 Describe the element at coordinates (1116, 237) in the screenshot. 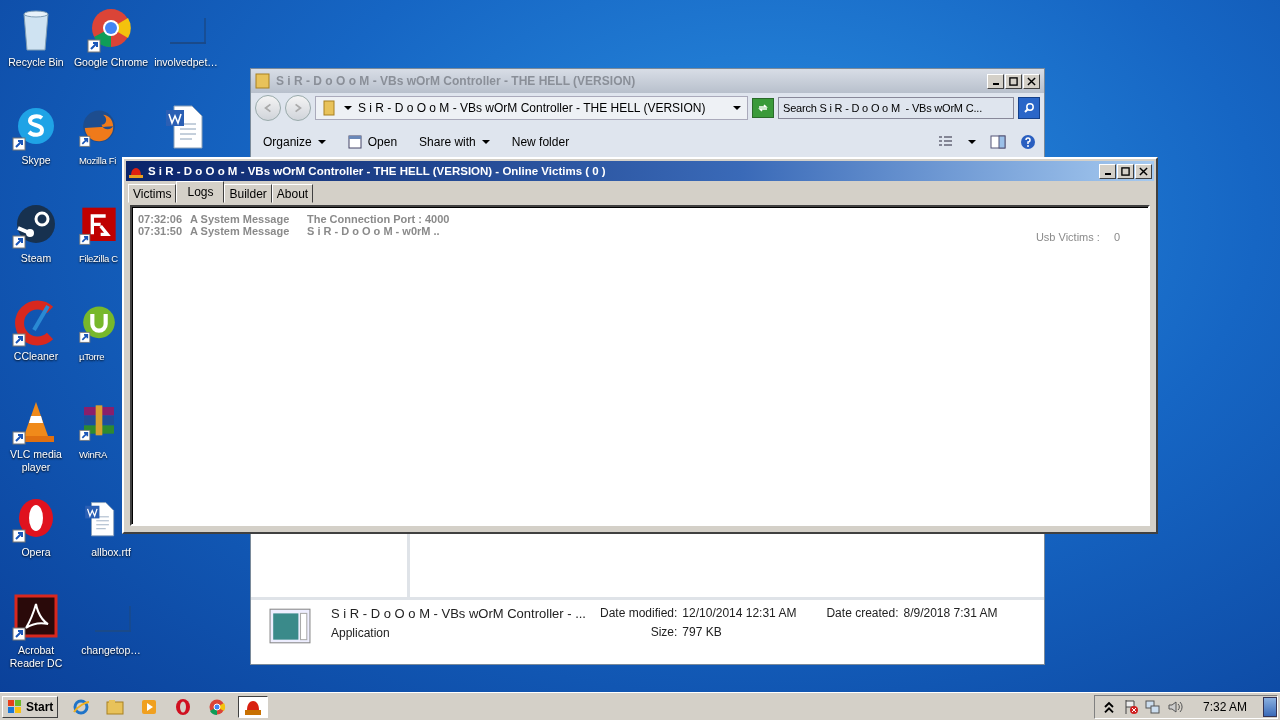

I see `usb-victims-count: 0` at that location.